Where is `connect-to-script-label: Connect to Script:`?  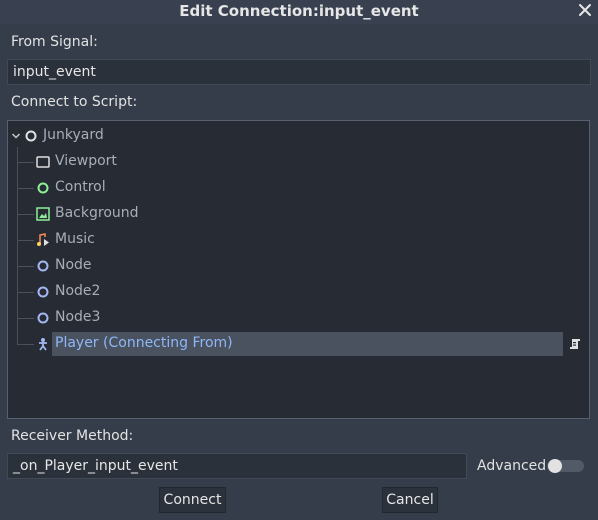 connect-to-script-label: Connect to Script: is located at coordinates (74, 102).